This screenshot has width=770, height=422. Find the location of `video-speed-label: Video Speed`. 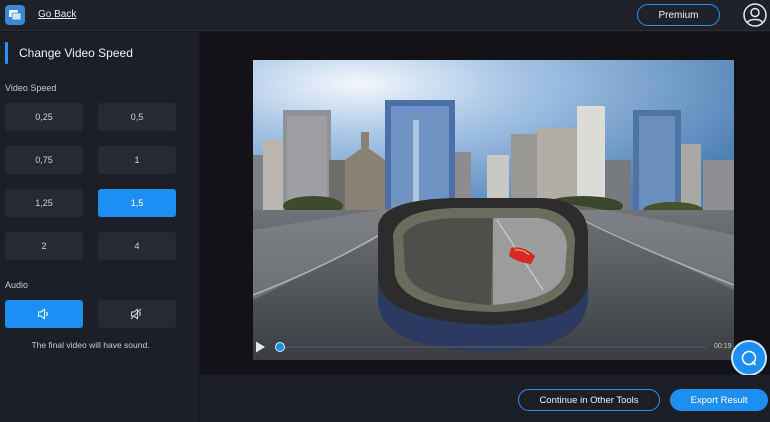

video-speed-label: Video Speed is located at coordinates (31, 88).